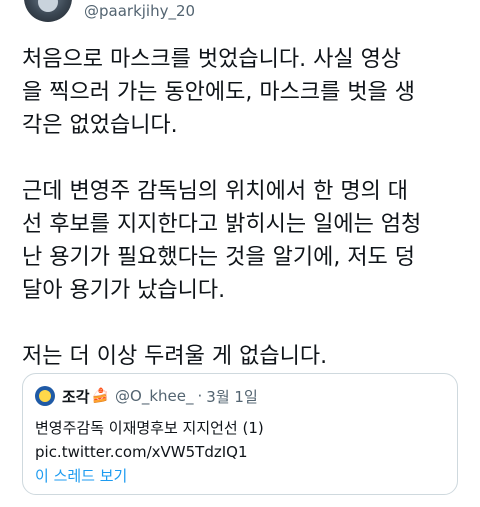  I want to click on avatar-face-image, so click(48, 6).